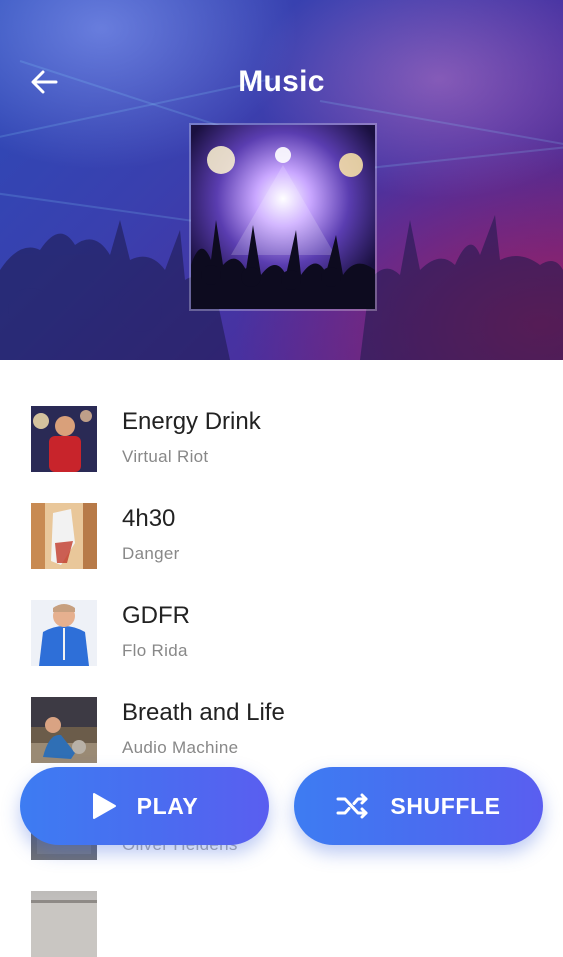  I want to click on shuffle-button-label: SHUFFLE, so click(445, 805).